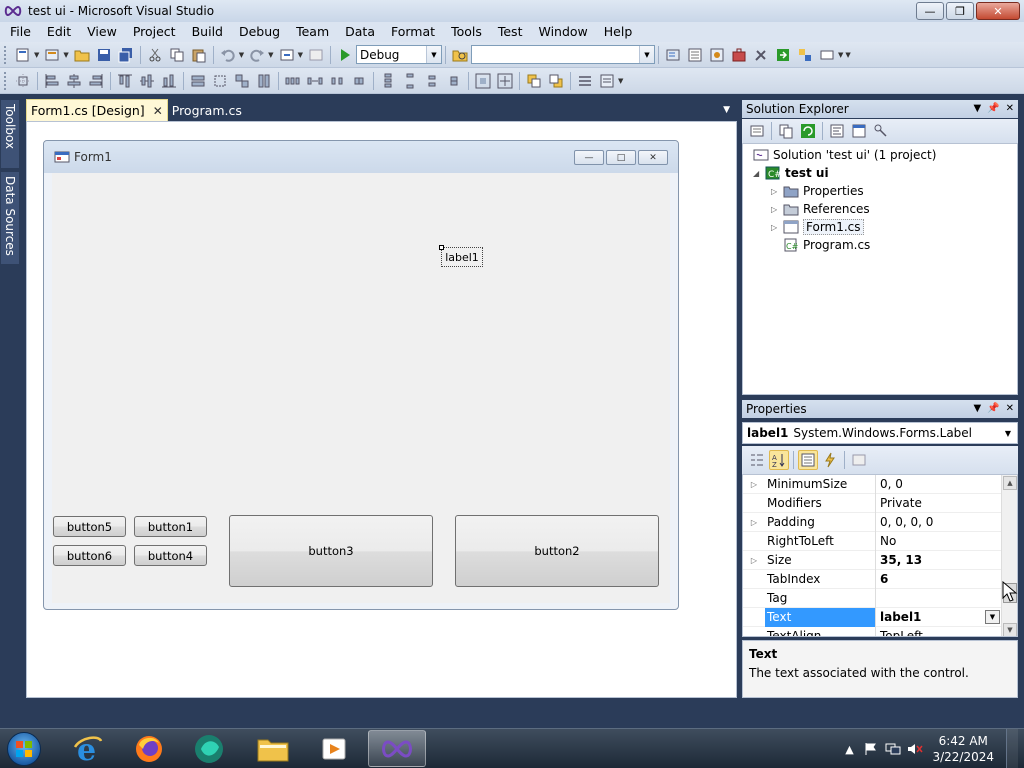 The height and width of the screenshot is (768, 1024). I want to click on restore-button: ❐, so click(960, 11).